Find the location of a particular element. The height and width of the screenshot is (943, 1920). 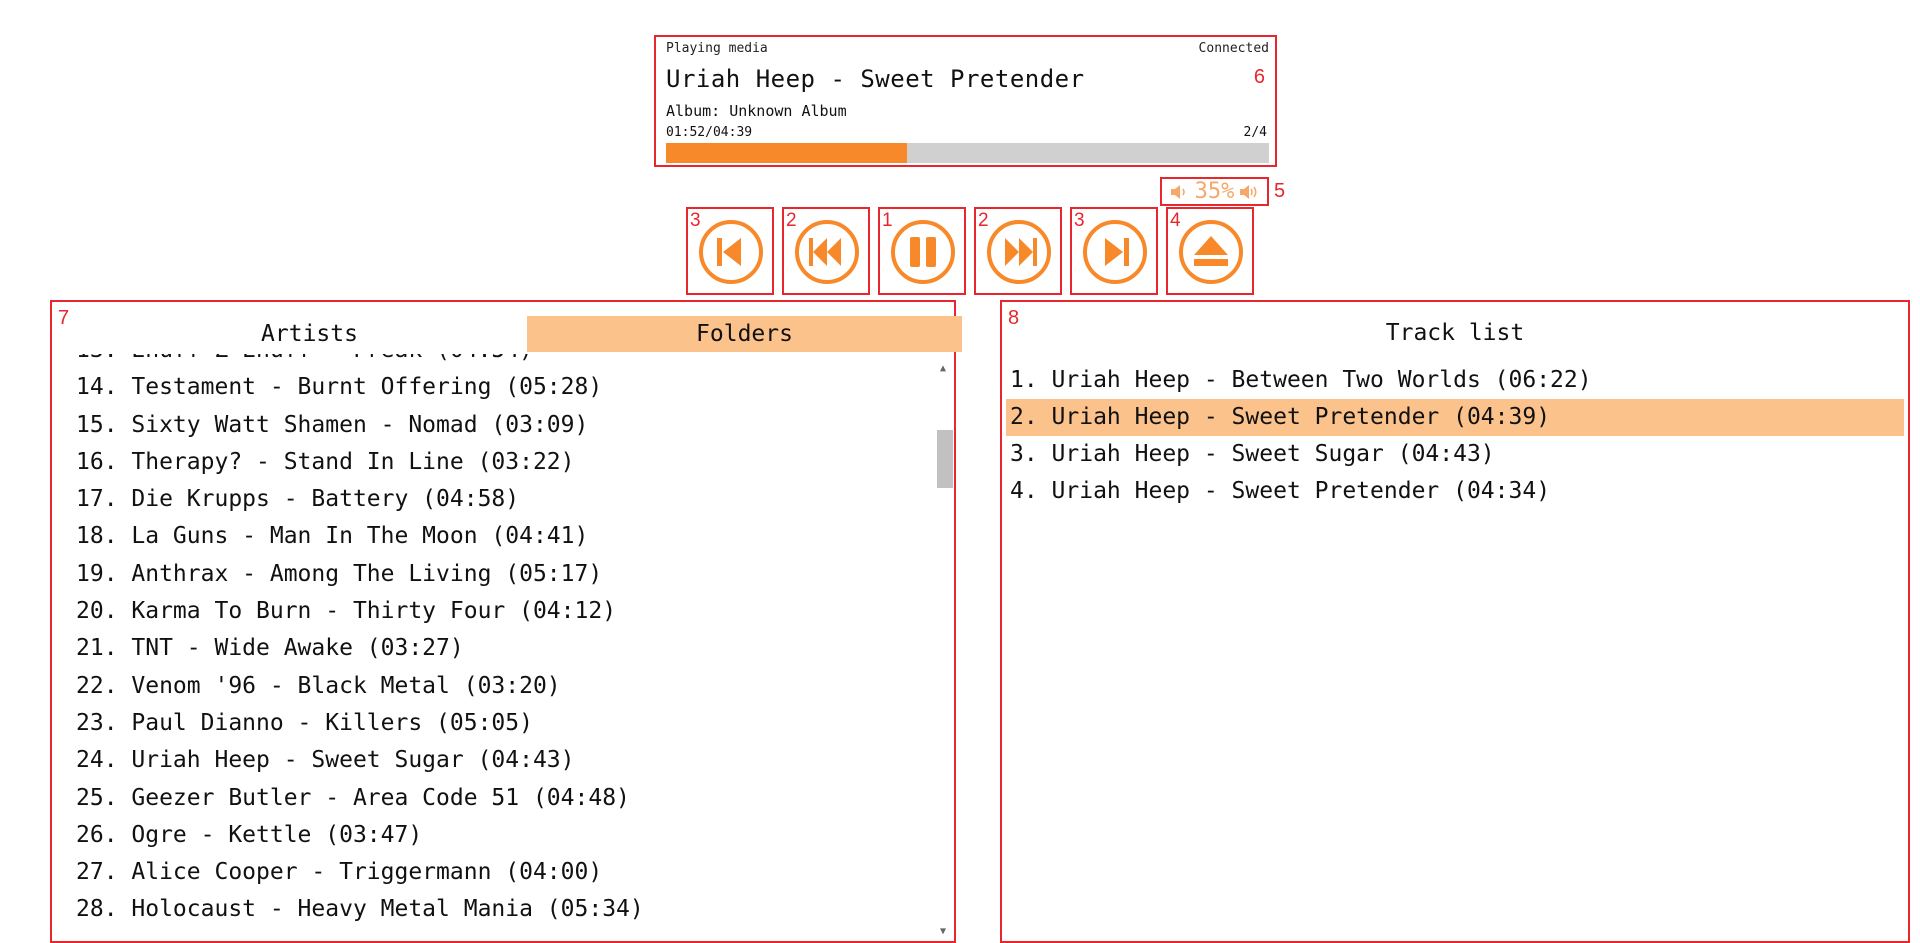

fast-forward-button: 2 is located at coordinates (1018, 251).